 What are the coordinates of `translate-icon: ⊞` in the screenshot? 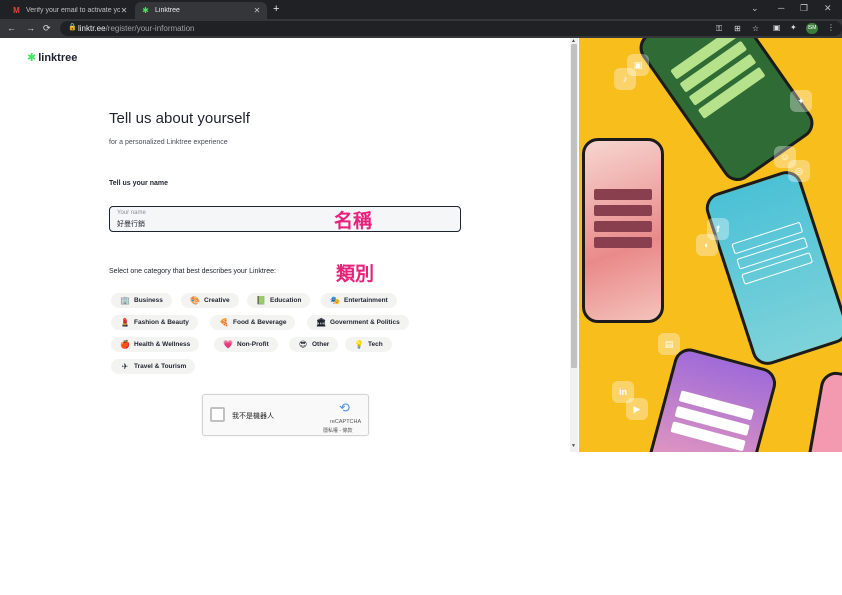 It's located at (737, 28).